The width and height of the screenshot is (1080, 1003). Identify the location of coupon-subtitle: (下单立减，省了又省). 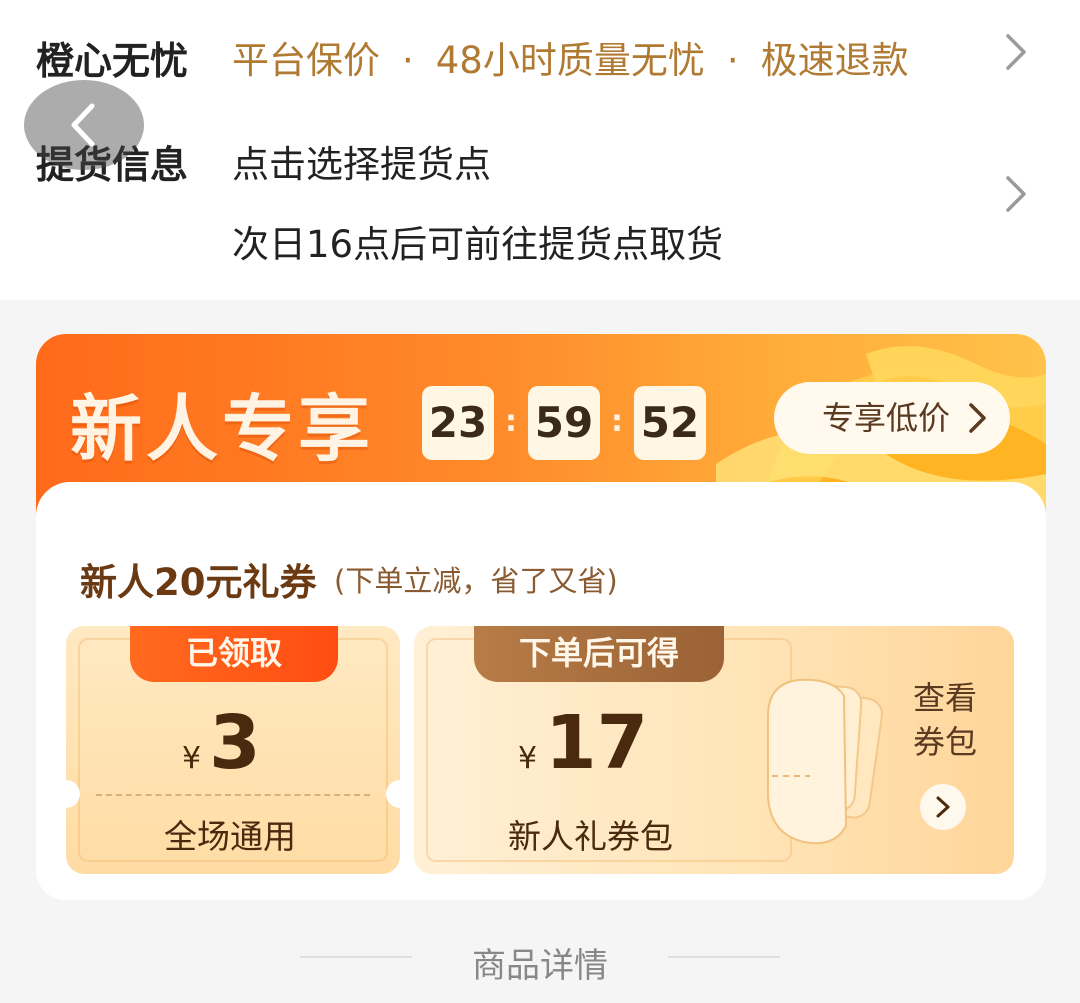
(476, 581).